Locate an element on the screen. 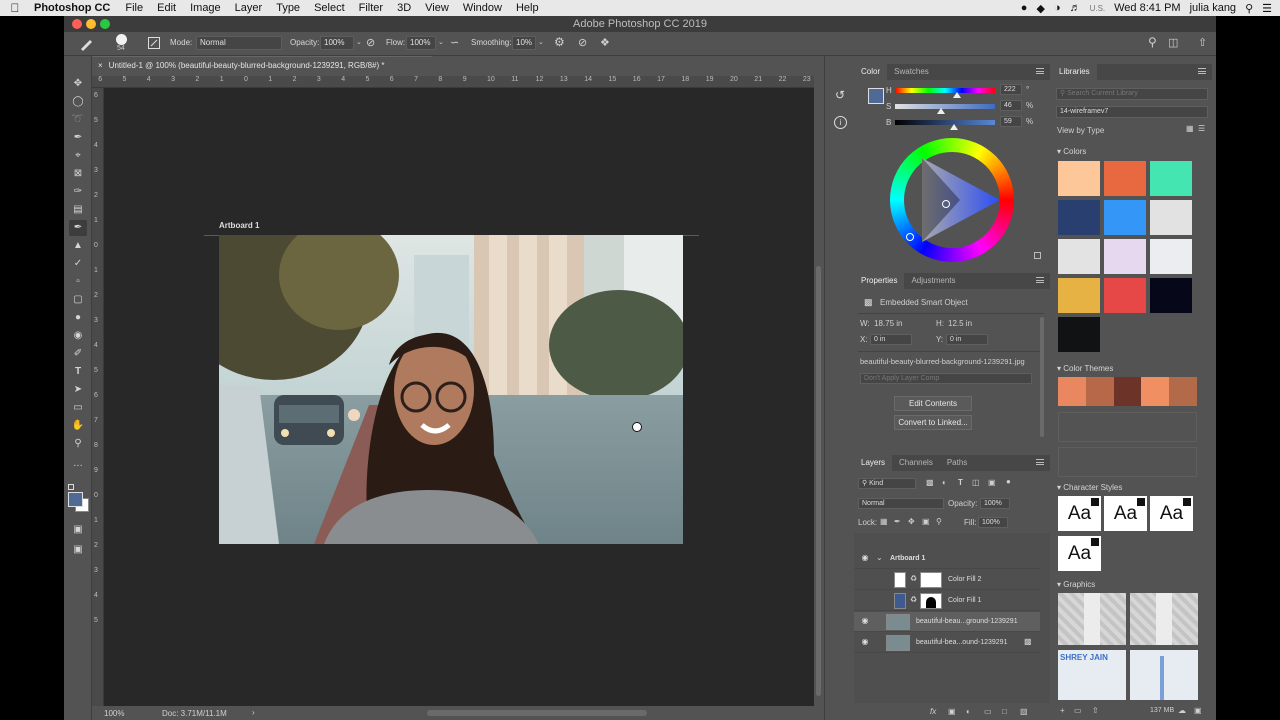 The height and width of the screenshot is (720, 1280). filter-pixel-icon: ▩ is located at coordinates (930, 482).